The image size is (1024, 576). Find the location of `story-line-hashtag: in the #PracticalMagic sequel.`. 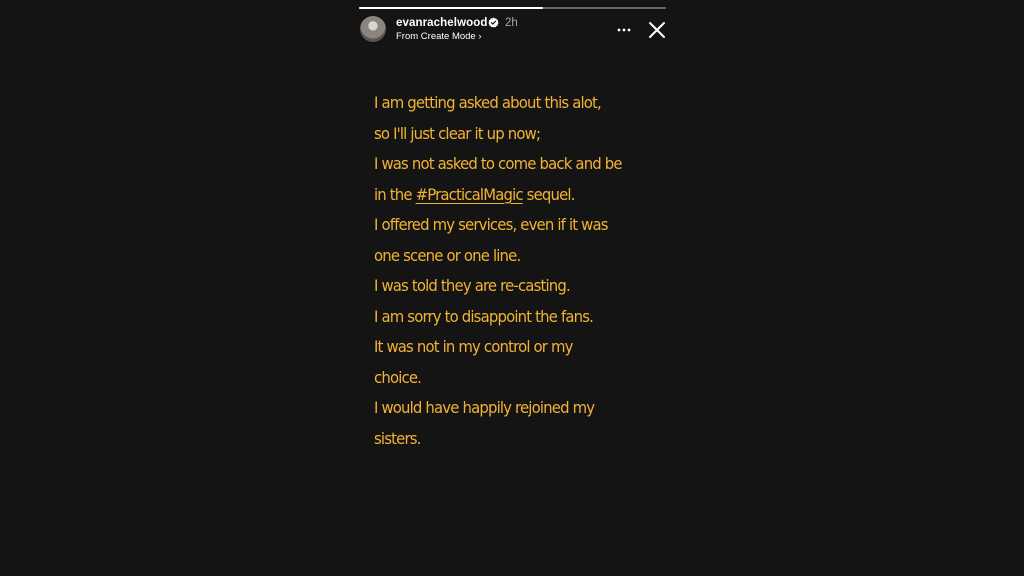

story-line-hashtag: in the #PracticalMagic sequel. is located at coordinates (509, 195).